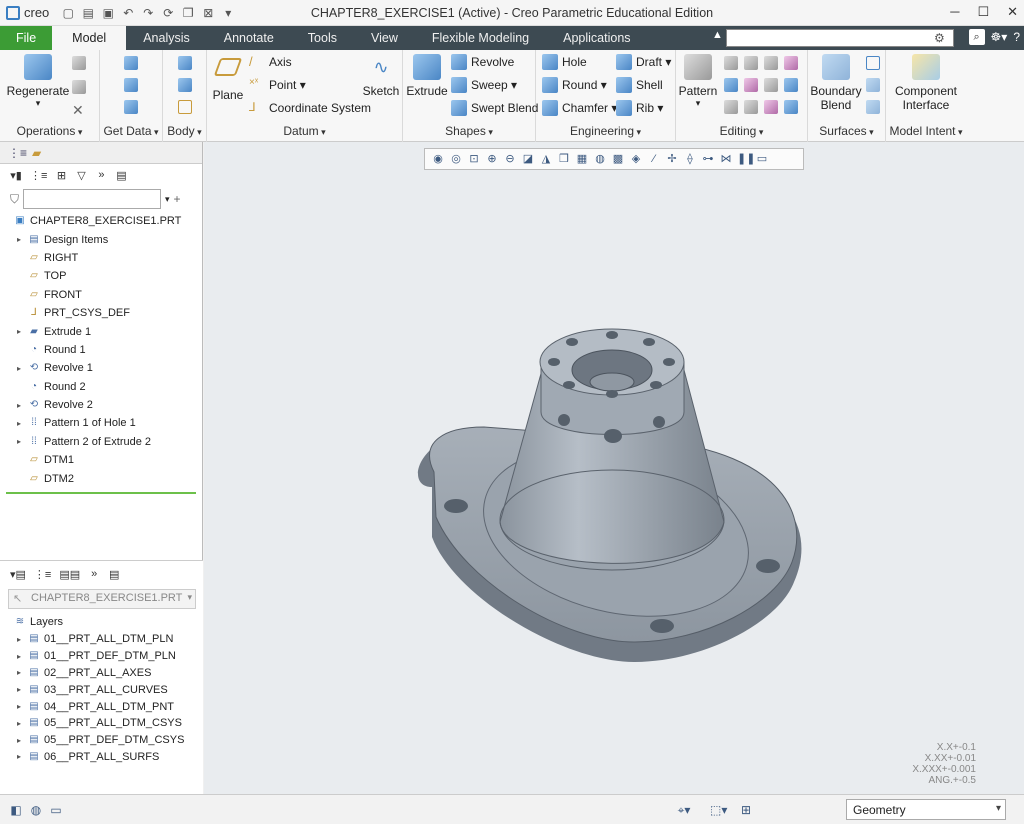 This screenshot has height=824, width=1024. I want to click on windows-icon: ❐, so click(188, 13).